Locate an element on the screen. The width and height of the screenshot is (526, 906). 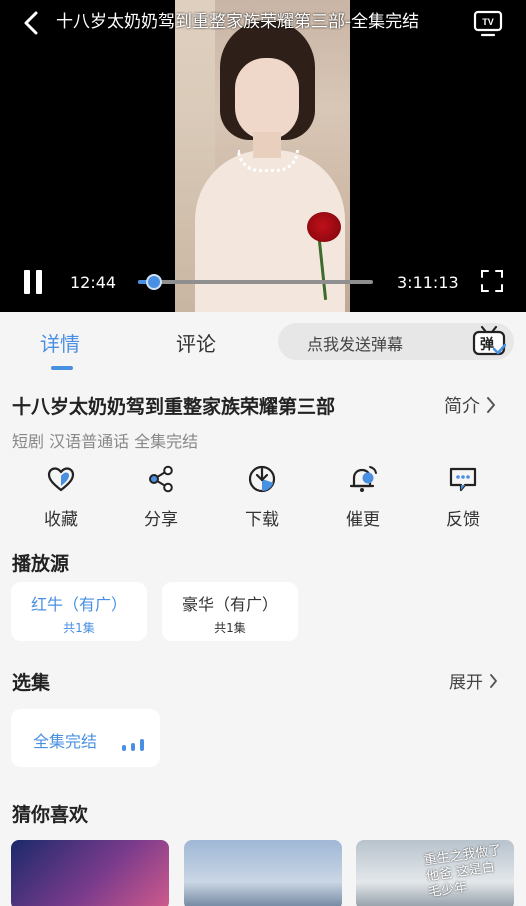
remind-update-button: 催更 is located at coordinates (363, 497).